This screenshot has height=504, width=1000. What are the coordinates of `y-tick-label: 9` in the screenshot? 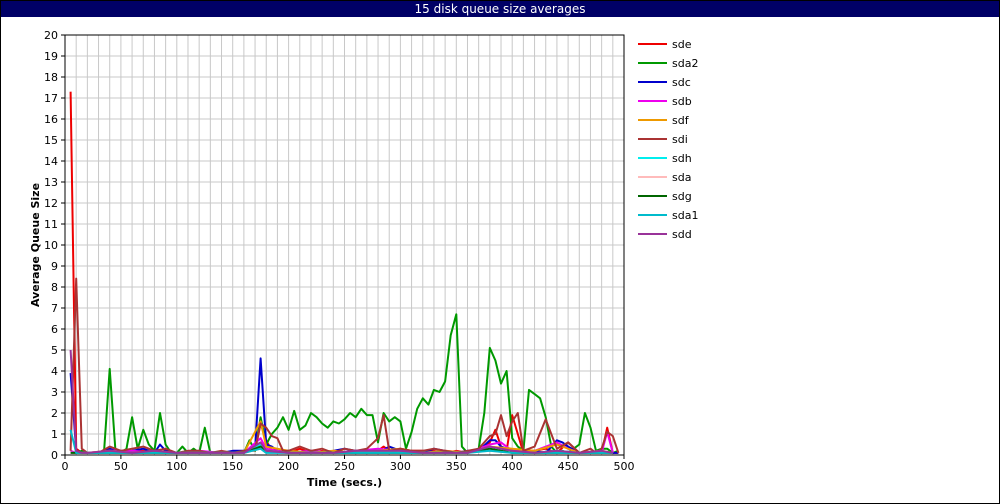 It's located at (54, 266).